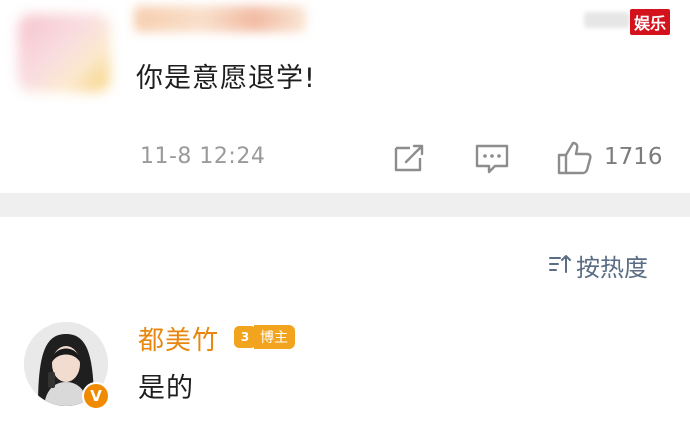  Describe the element at coordinates (650, 22) in the screenshot. I see `watermark-badge: 娱乐` at that location.